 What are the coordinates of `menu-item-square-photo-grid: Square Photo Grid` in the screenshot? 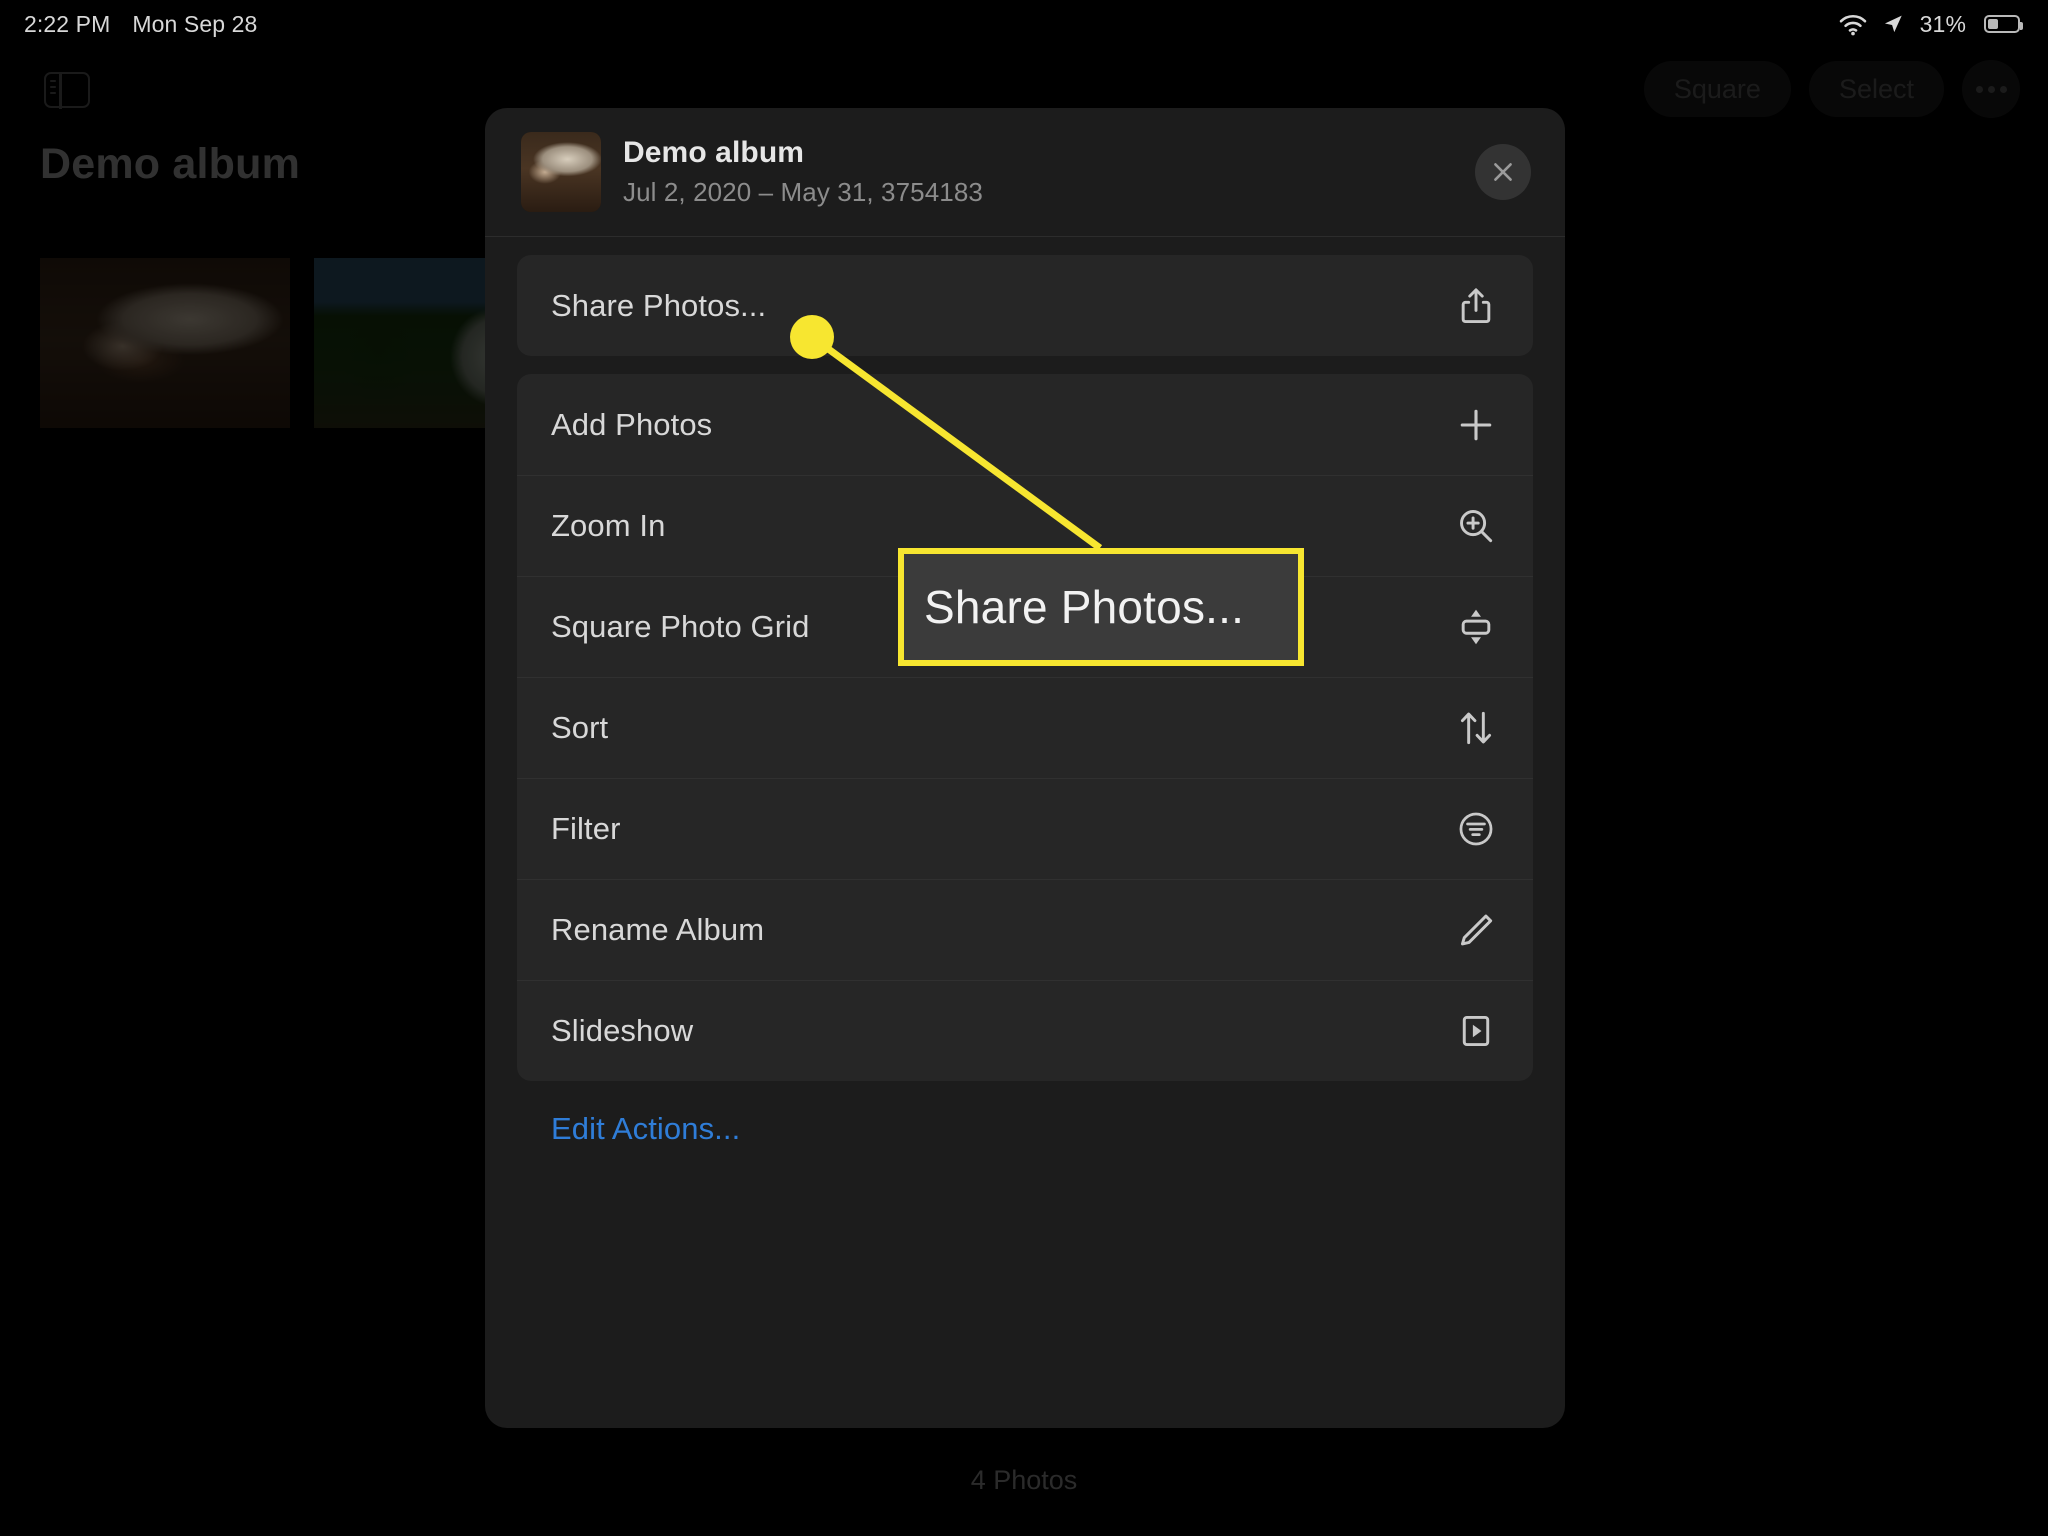 It's located at (1025, 626).